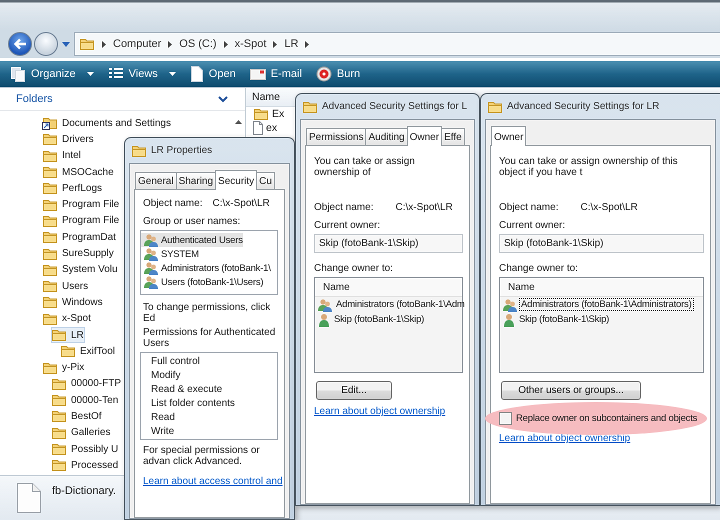  I want to click on instruction-text: To change permissions, click Ed, so click(207, 313).